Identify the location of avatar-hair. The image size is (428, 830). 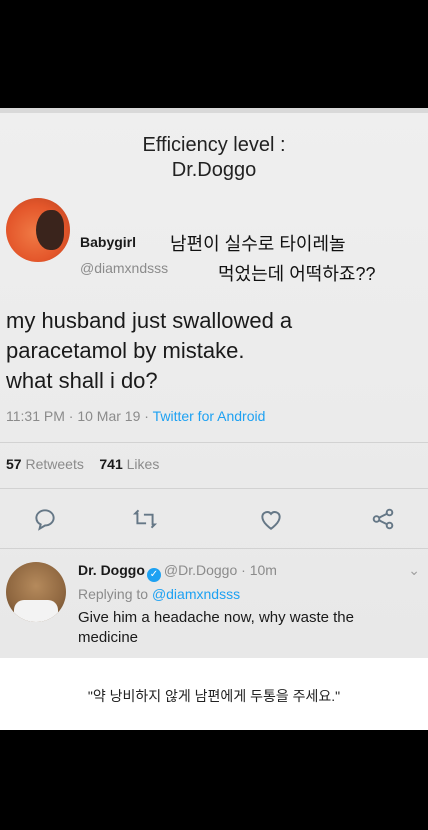
(50, 230).